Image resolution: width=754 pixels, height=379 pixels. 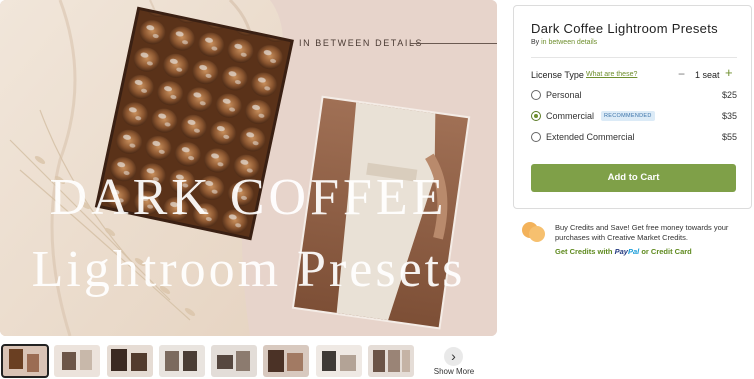 What do you see at coordinates (590, 137) in the screenshot?
I see `license-option-name: Extended Commercial` at bounding box center [590, 137].